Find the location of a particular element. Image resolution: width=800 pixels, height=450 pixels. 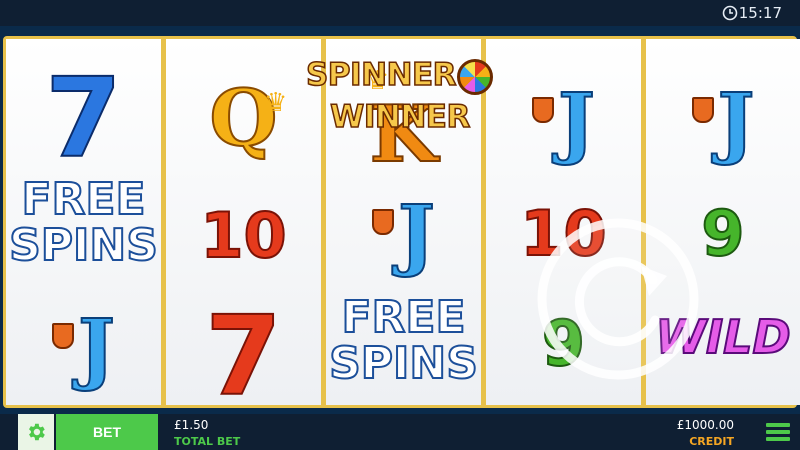

status-bar: 15:17 is located at coordinates (400, 13).